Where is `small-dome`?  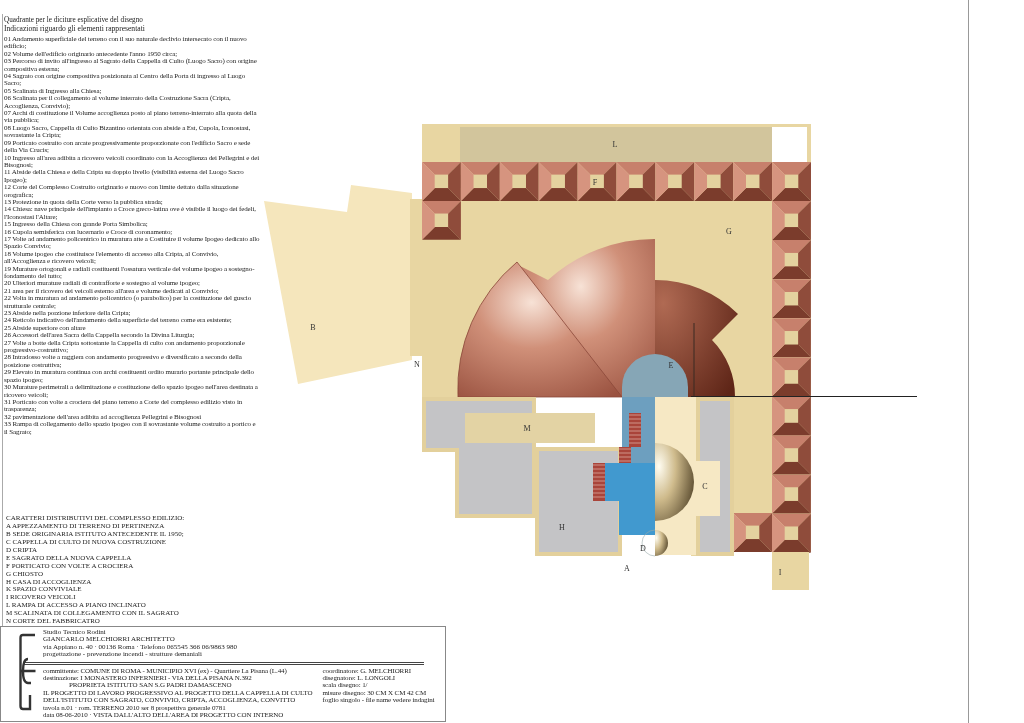 small-dome is located at coordinates (654, 543).